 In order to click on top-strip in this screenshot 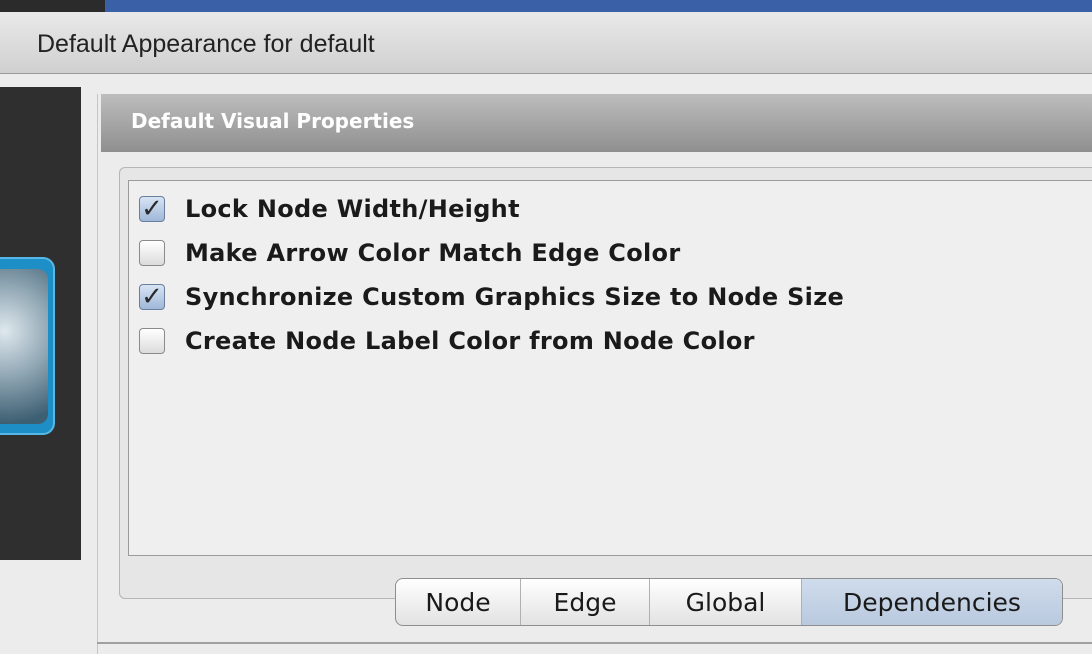, I will do `click(546, 6)`.